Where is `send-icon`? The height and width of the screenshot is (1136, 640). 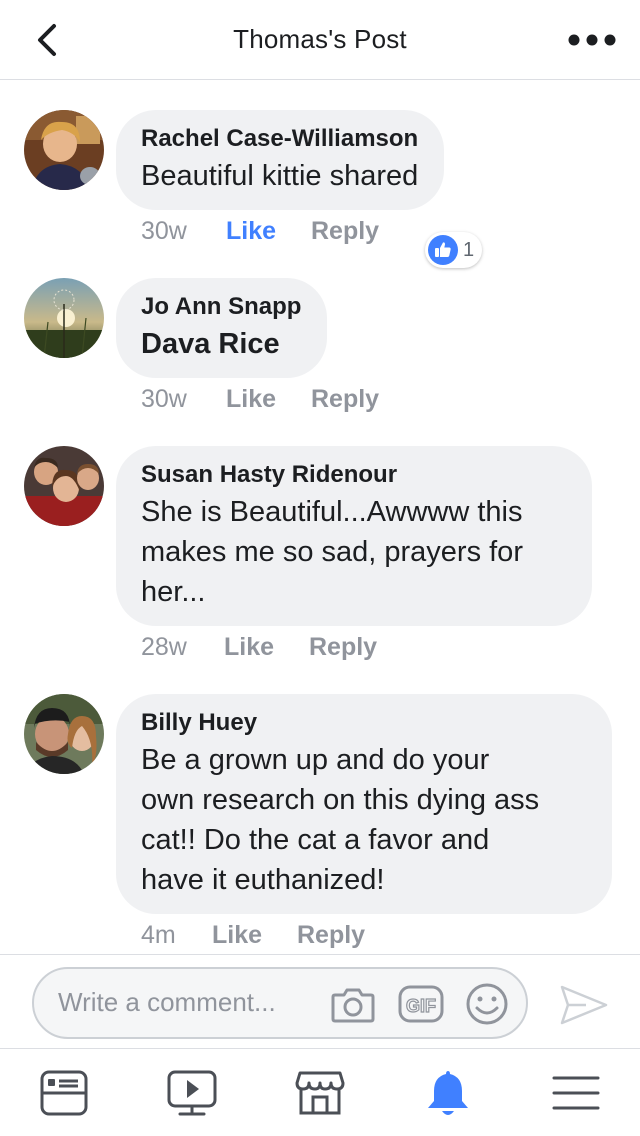 send-icon is located at coordinates (584, 1005).